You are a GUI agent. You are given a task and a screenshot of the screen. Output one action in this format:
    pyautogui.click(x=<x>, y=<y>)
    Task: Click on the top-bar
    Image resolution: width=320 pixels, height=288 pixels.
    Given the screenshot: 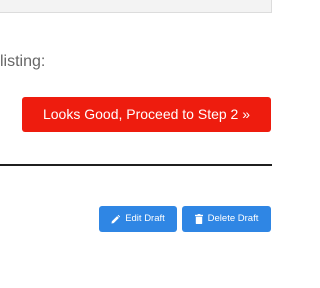 What is the action you would take?
    pyautogui.click(x=136, y=6)
    